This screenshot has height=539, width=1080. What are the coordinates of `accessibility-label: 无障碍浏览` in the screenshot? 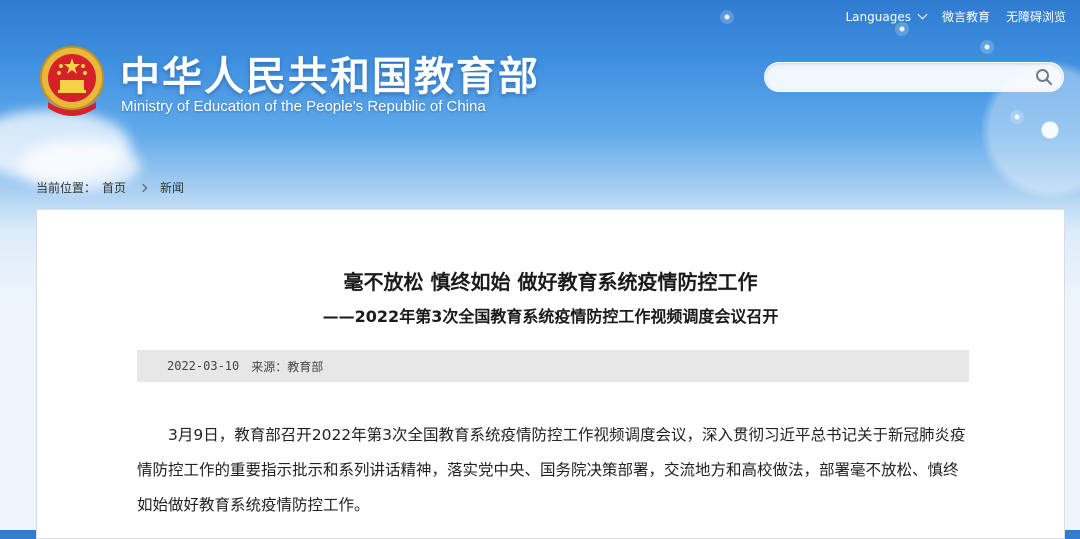 It's located at (1035, 17).